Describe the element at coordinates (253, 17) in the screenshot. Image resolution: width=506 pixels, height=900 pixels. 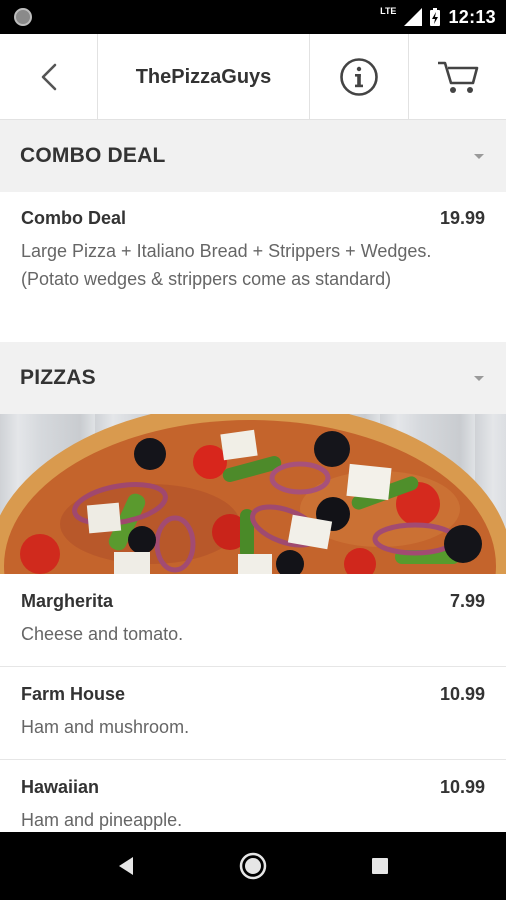
I see `status-bar: LTE 12:13` at that location.